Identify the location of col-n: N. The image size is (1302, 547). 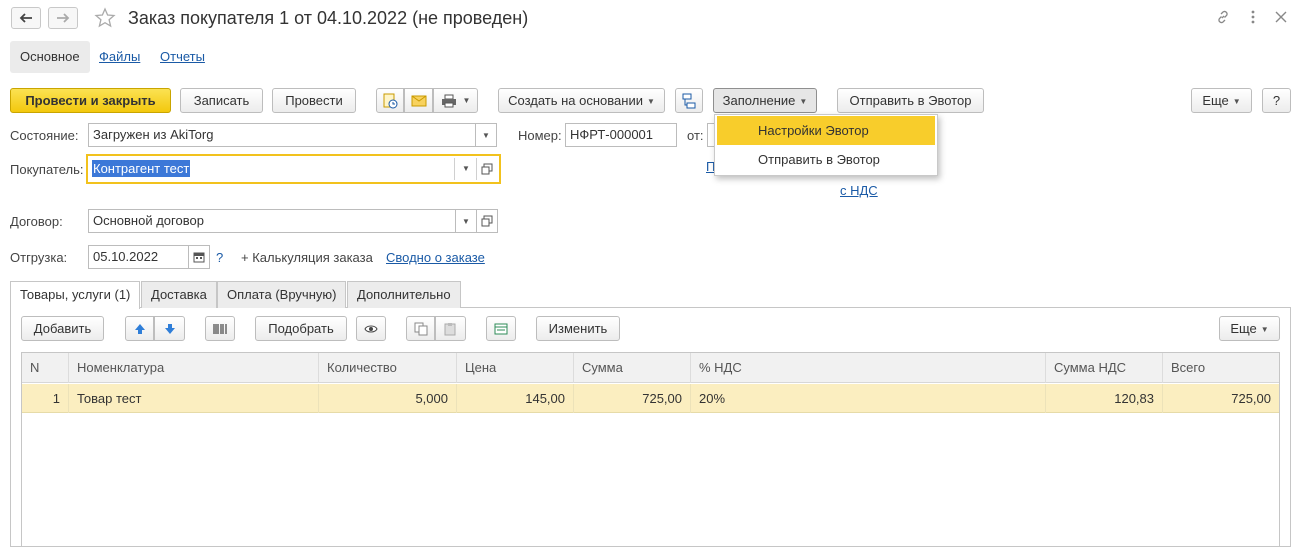
(45, 368).